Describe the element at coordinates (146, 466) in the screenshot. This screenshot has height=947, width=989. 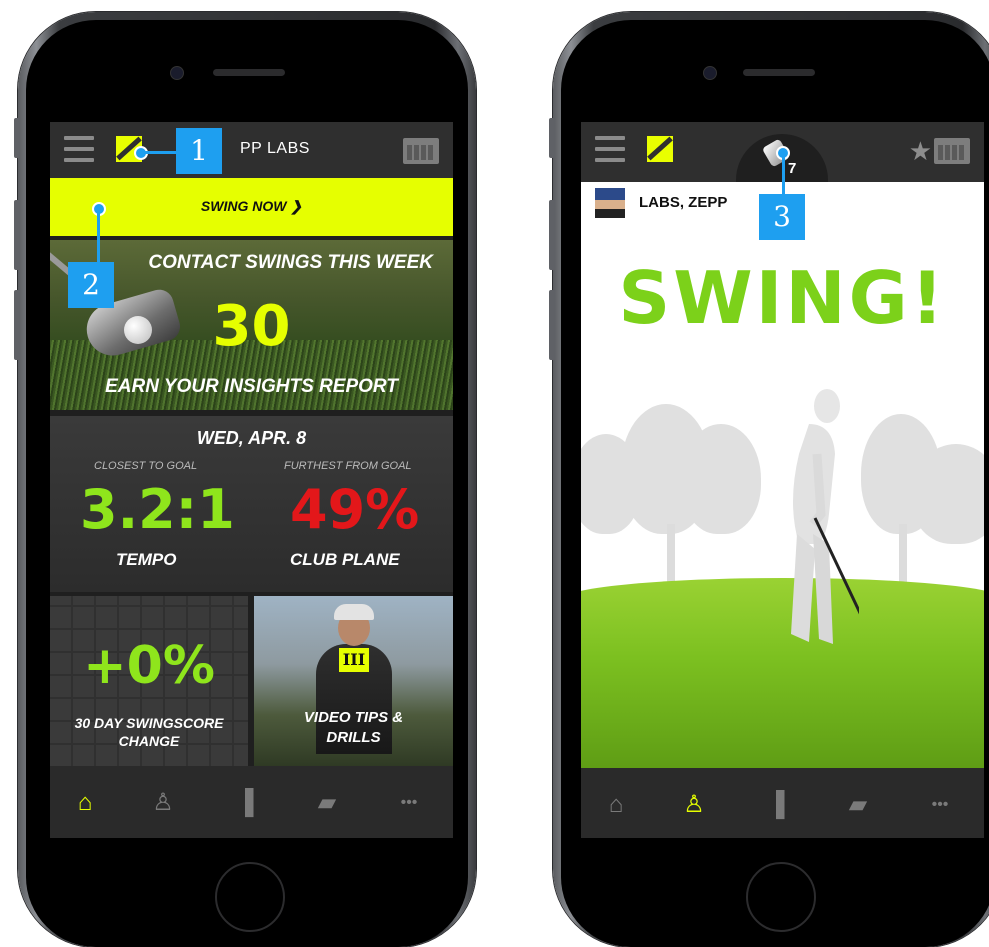
I see `closest-goal-label: CLOSEST TO GOAL` at that location.